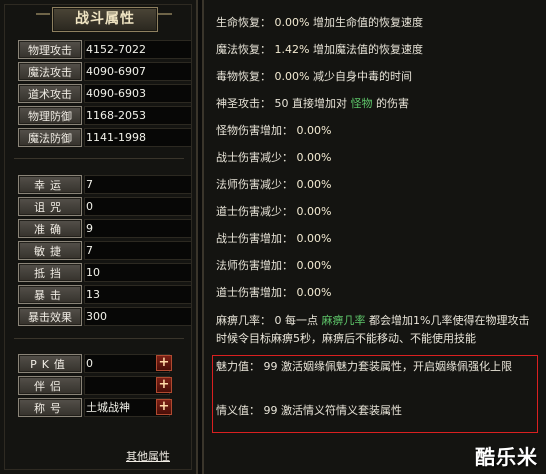  Describe the element at coordinates (138, 316) in the screenshot. I see `attr-value: 300` at that location.